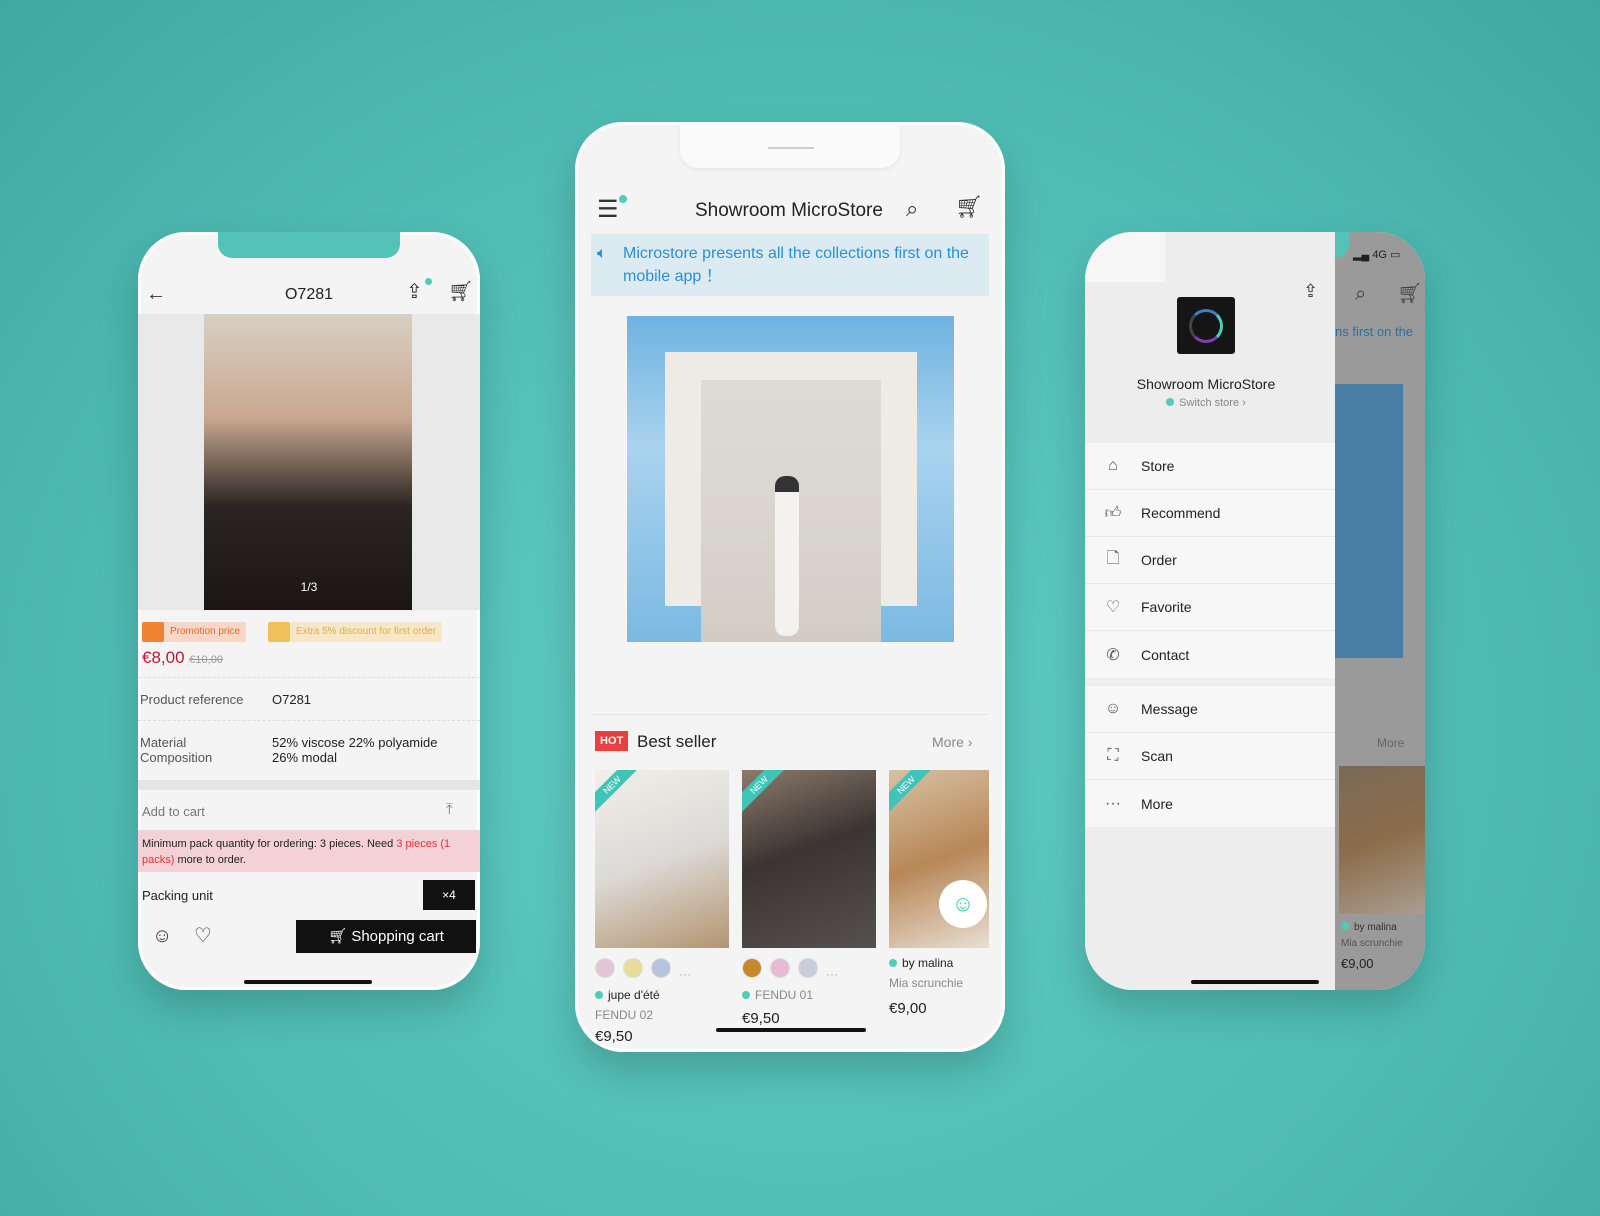  What do you see at coordinates (1210, 654) in the screenshot?
I see `menu-item-contact: ✆ Contact` at bounding box center [1210, 654].